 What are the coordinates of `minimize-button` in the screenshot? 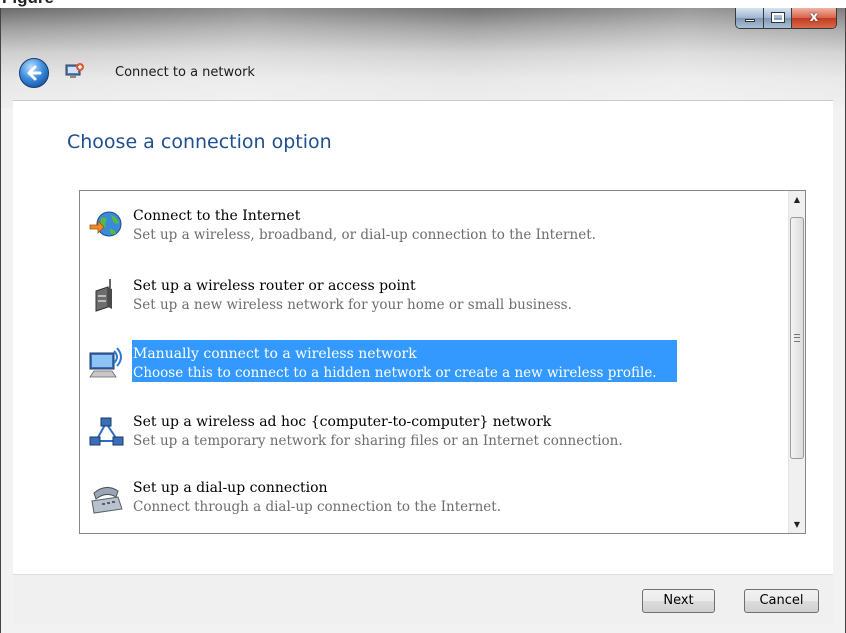 It's located at (750, 18).